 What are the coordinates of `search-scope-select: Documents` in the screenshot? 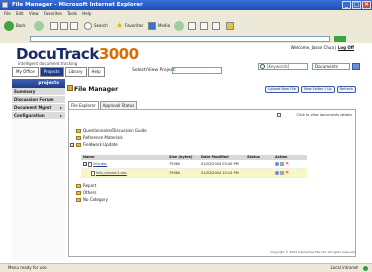 It's located at (331, 66).